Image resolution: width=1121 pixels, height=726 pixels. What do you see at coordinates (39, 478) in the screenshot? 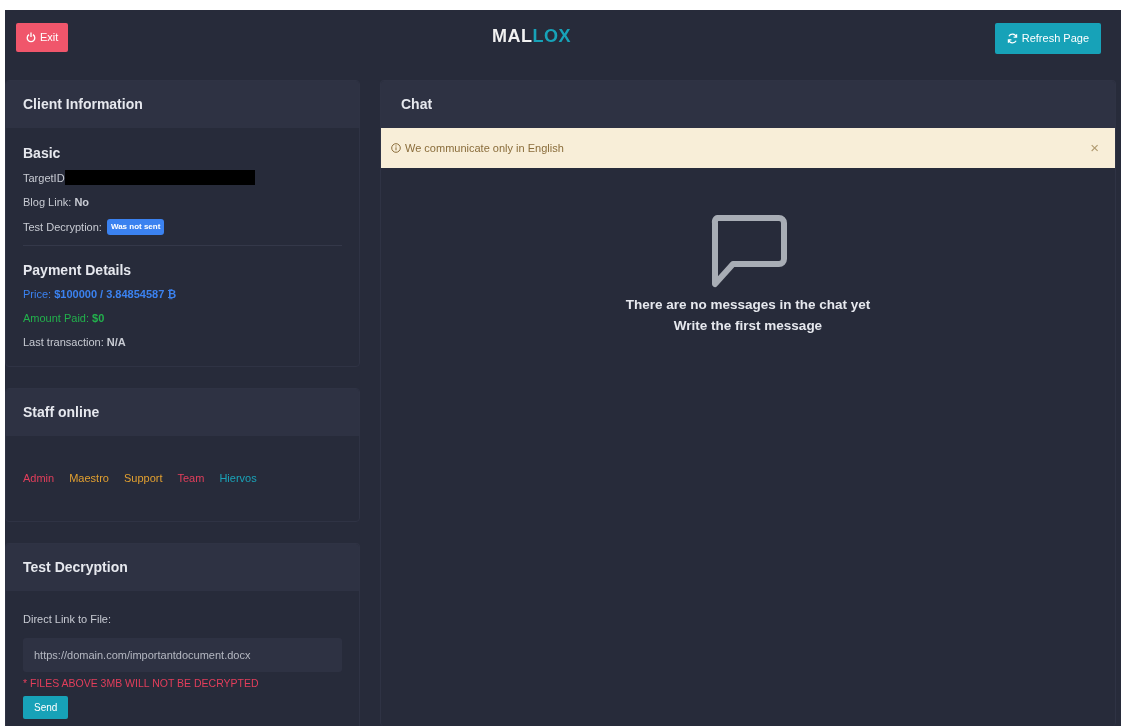
I see `staff-name: Admin` at bounding box center [39, 478].